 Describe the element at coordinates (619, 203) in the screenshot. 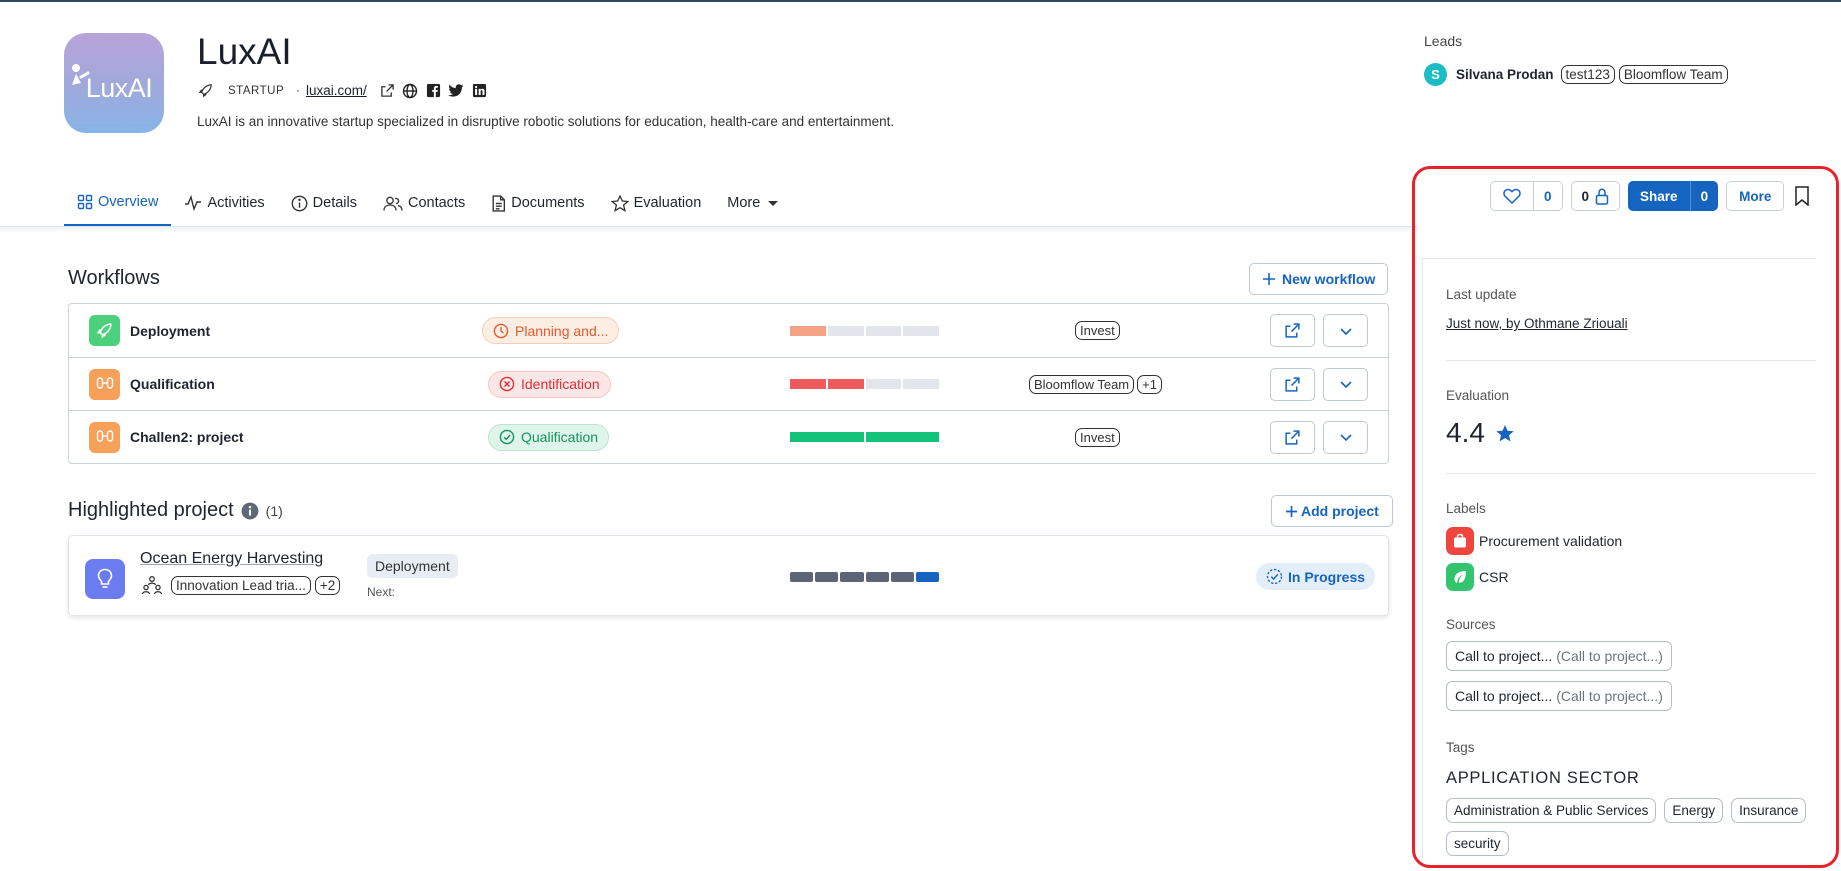

I see `star-icon` at that location.